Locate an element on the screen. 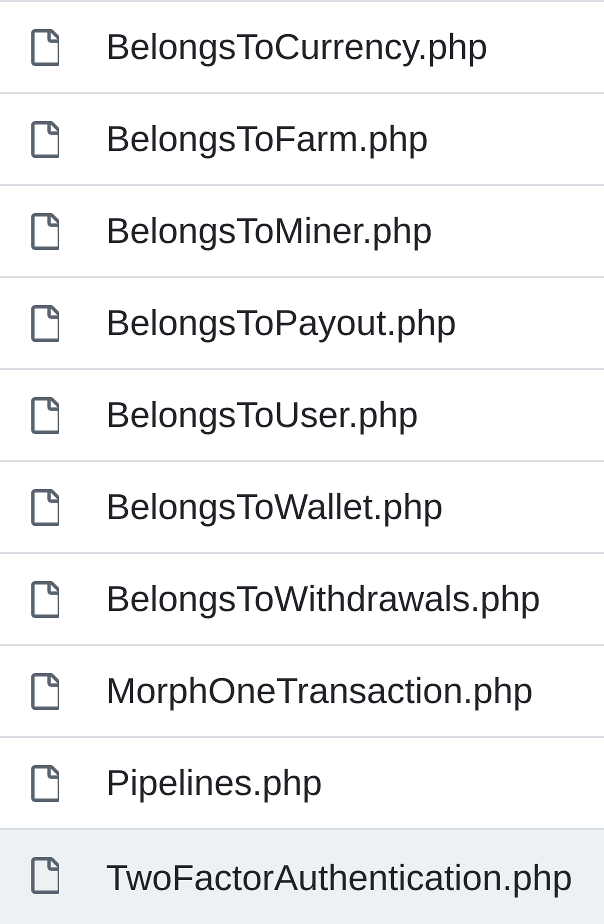 This screenshot has width=604, height=924. file-link: BelongsToFarm.php is located at coordinates (267, 139).